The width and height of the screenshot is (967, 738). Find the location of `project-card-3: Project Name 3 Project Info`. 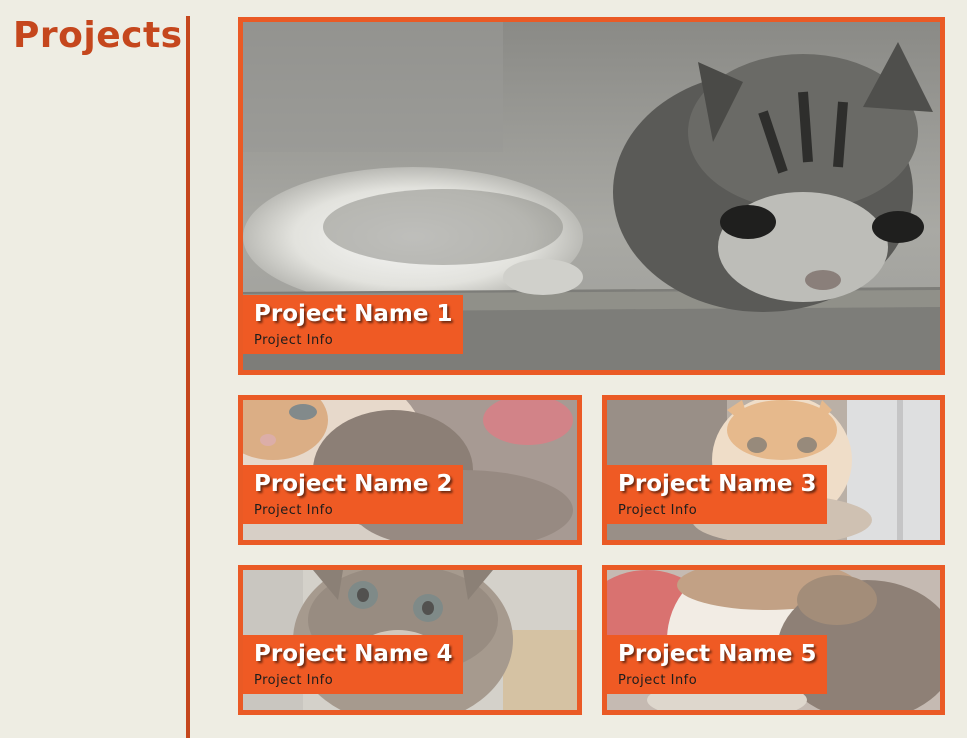

project-card-3: Project Name 3 Project Info is located at coordinates (773, 470).